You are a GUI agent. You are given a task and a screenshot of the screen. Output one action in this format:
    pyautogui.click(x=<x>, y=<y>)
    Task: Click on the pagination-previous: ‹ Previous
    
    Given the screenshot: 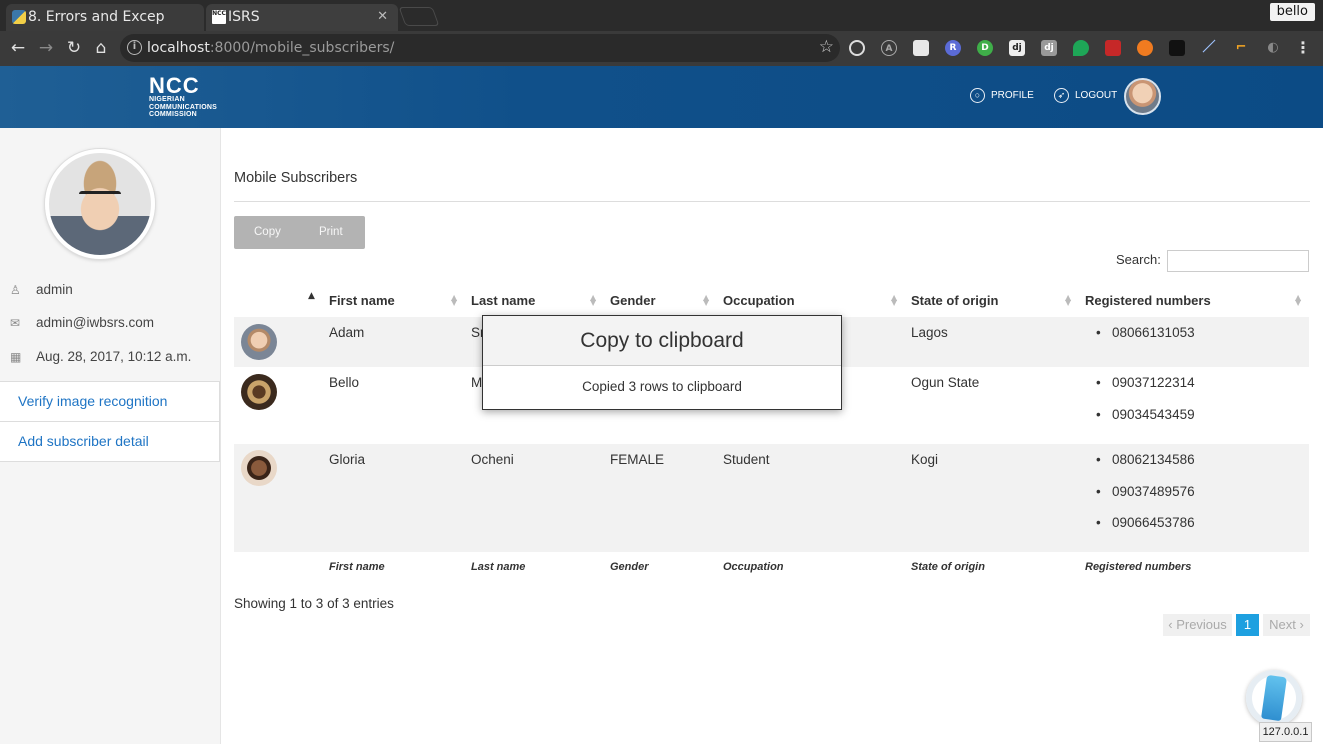 What is the action you would take?
    pyautogui.click(x=1197, y=625)
    